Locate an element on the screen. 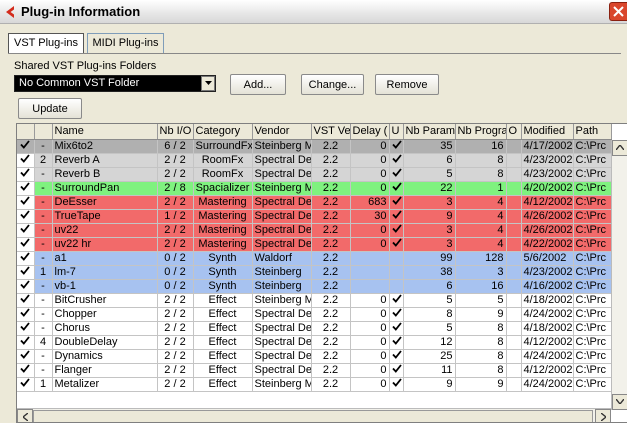 This screenshot has width=627, height=423. column-header: O is located at coordinates (514, 132).